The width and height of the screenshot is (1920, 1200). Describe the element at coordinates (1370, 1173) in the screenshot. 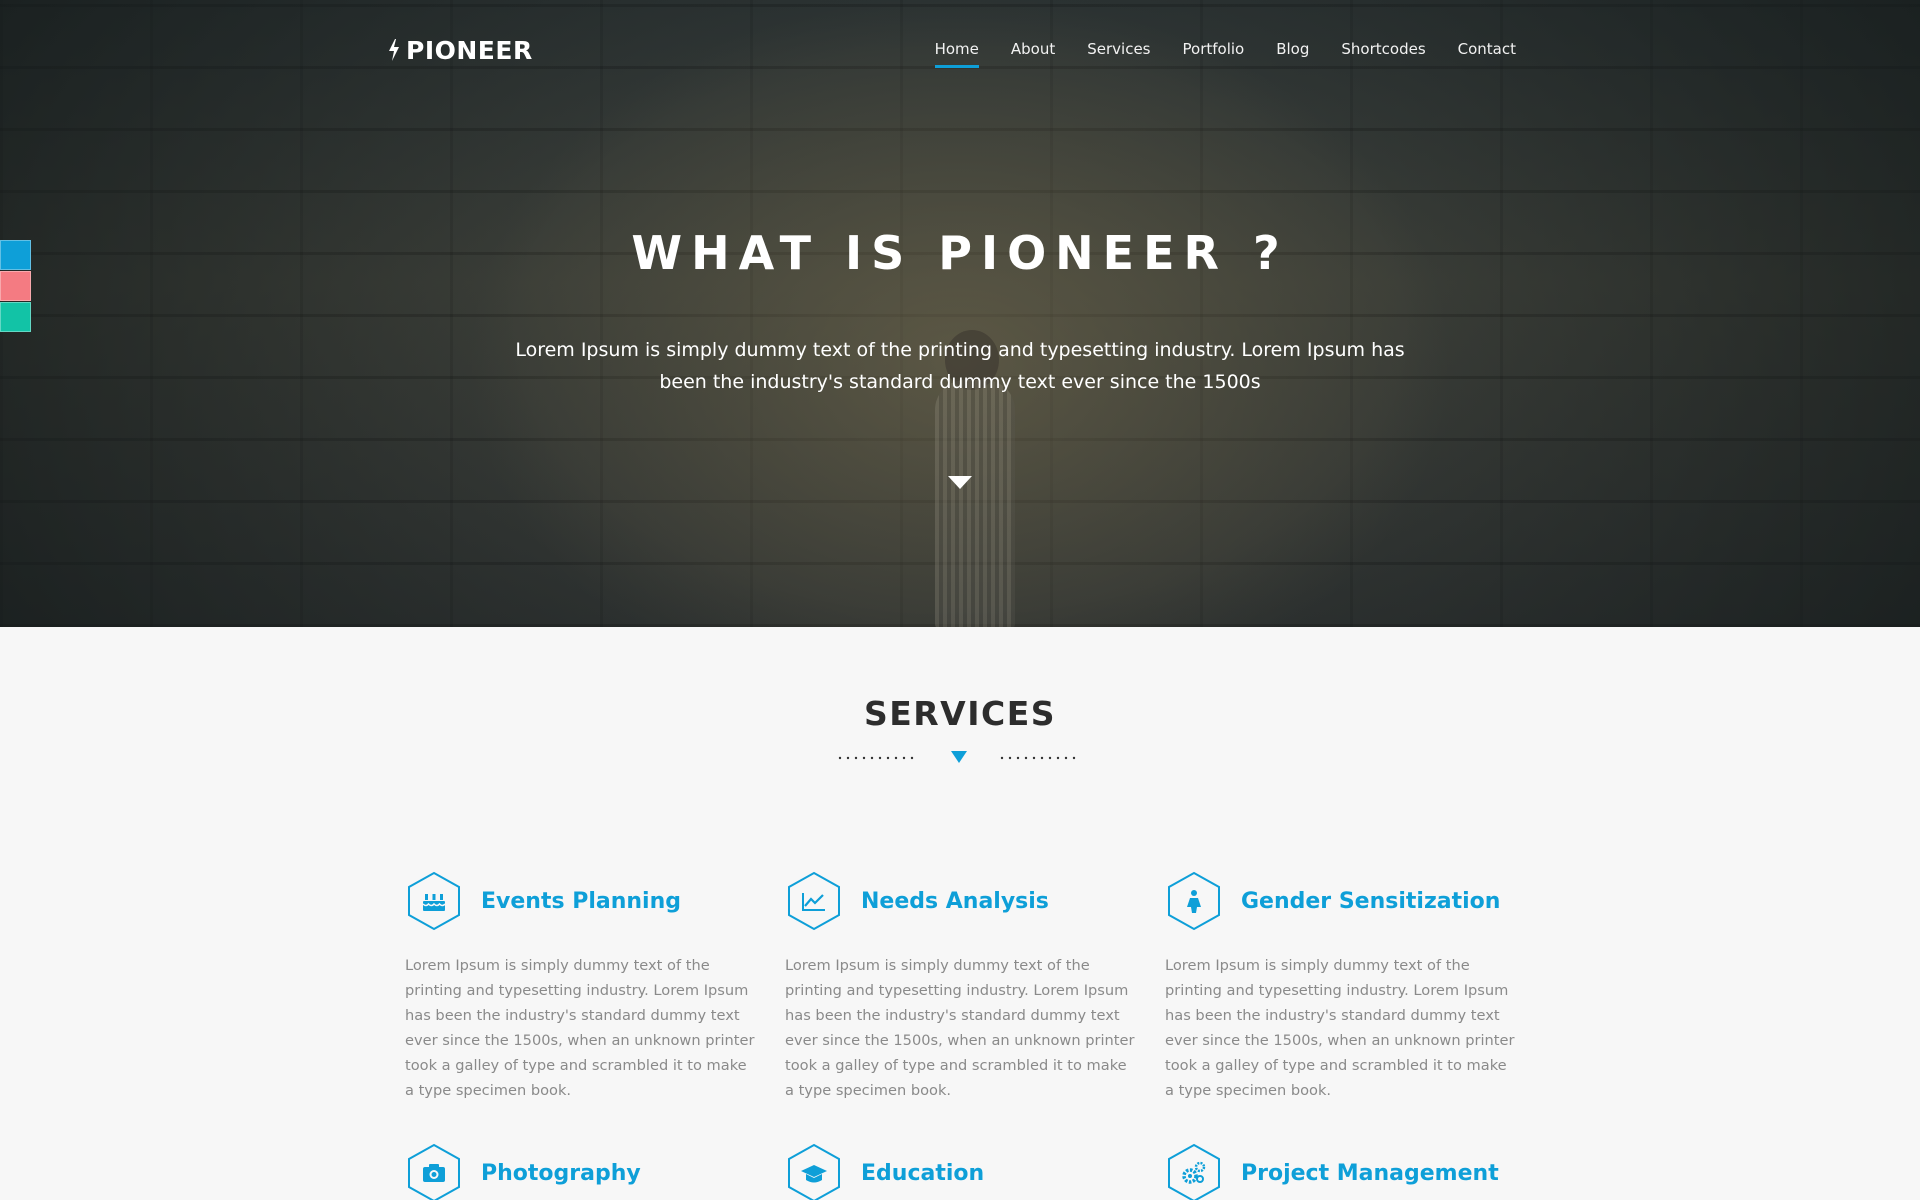

I see `service-title: Project Management` at that location.